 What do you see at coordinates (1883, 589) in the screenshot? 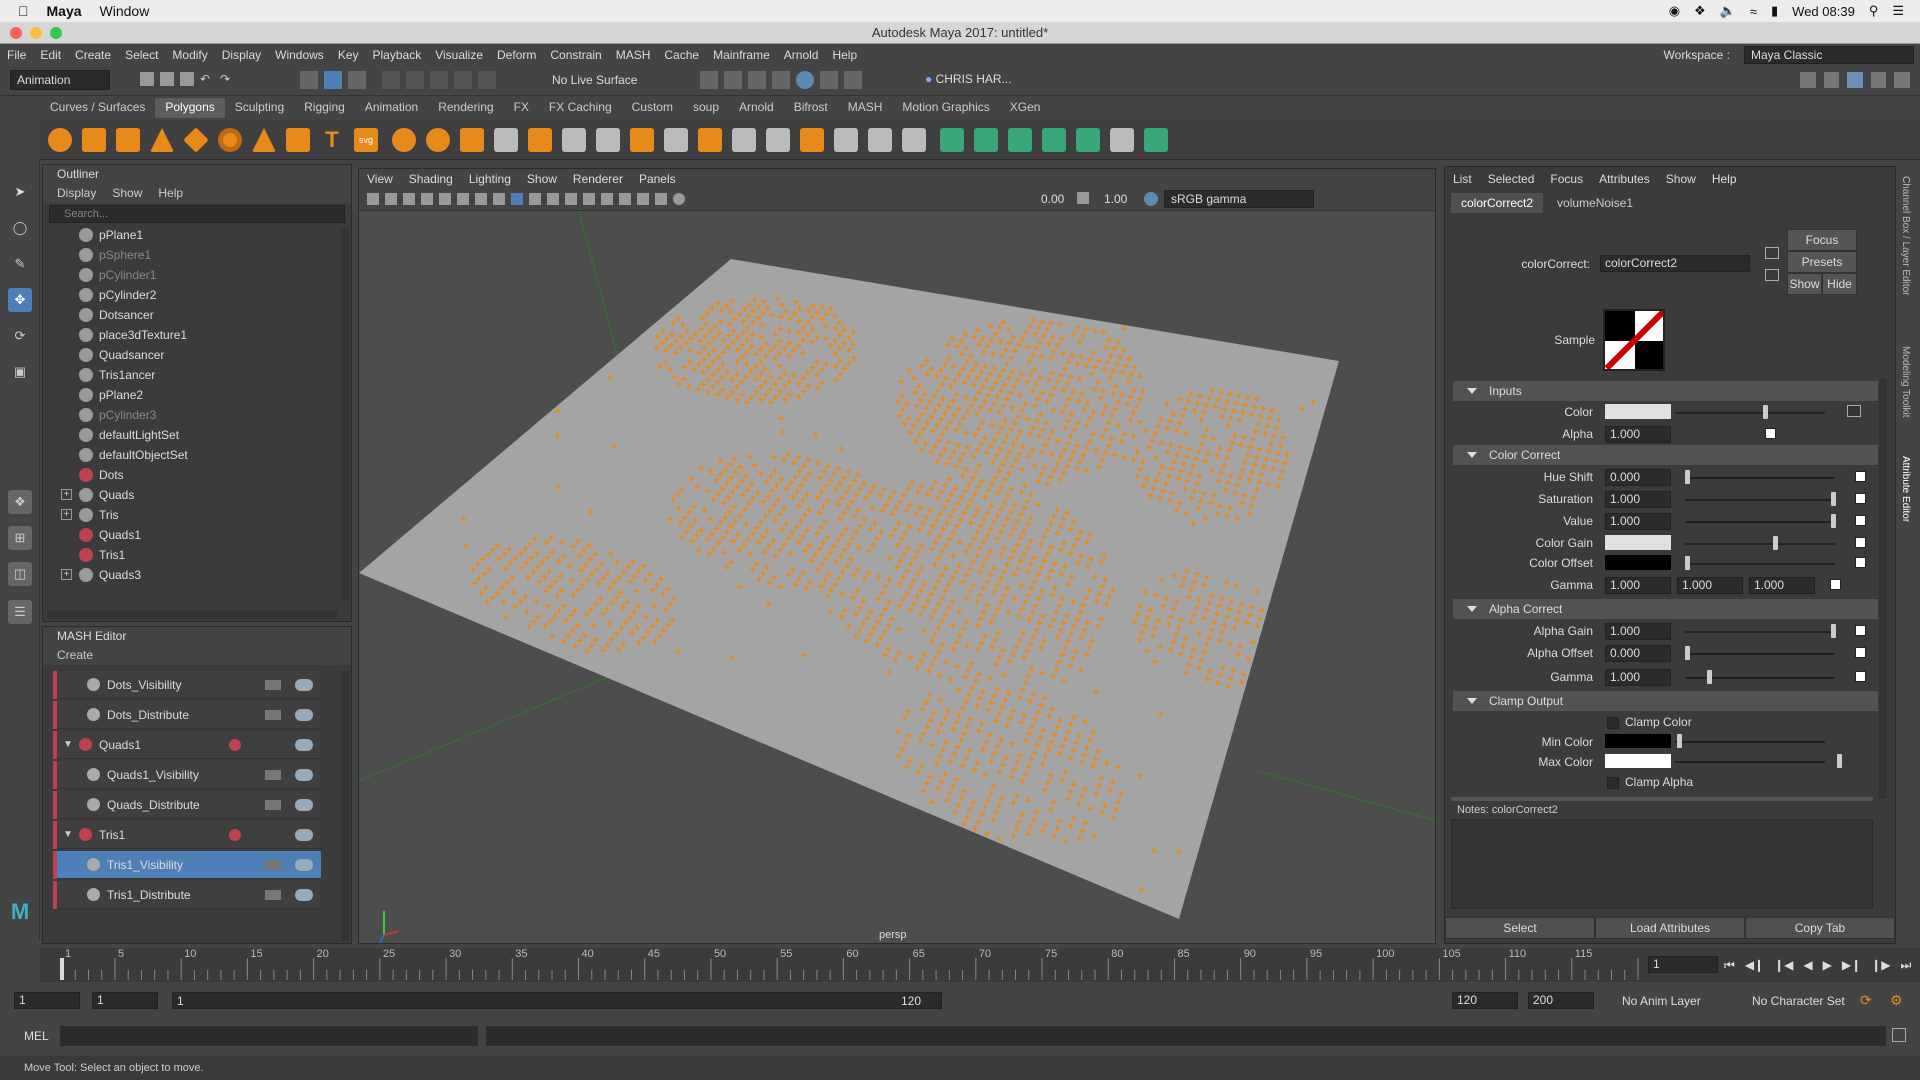
I see `ae-scrollbar` at bounding box center [1883, 589].